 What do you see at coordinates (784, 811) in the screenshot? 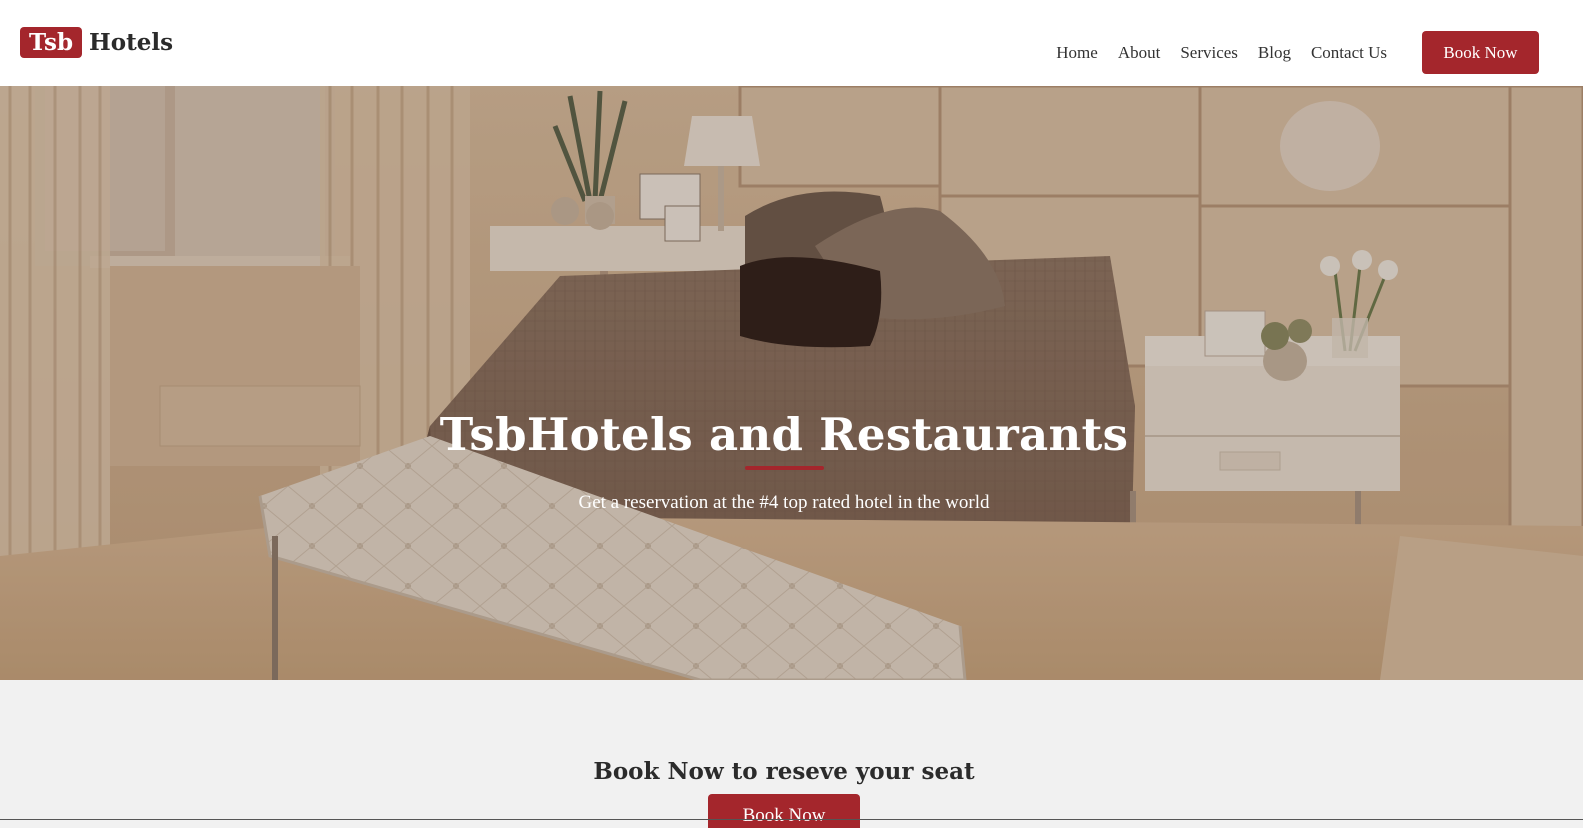
I see `cta-book-now-button: Book Now` at bounding box center [784, 811].